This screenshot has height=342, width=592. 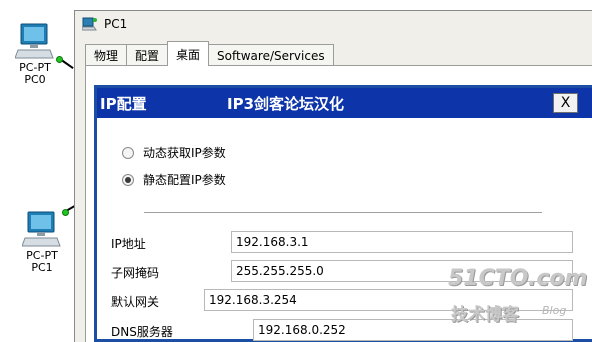 I want to click on close-icon: X, so click(x=565, y=103).